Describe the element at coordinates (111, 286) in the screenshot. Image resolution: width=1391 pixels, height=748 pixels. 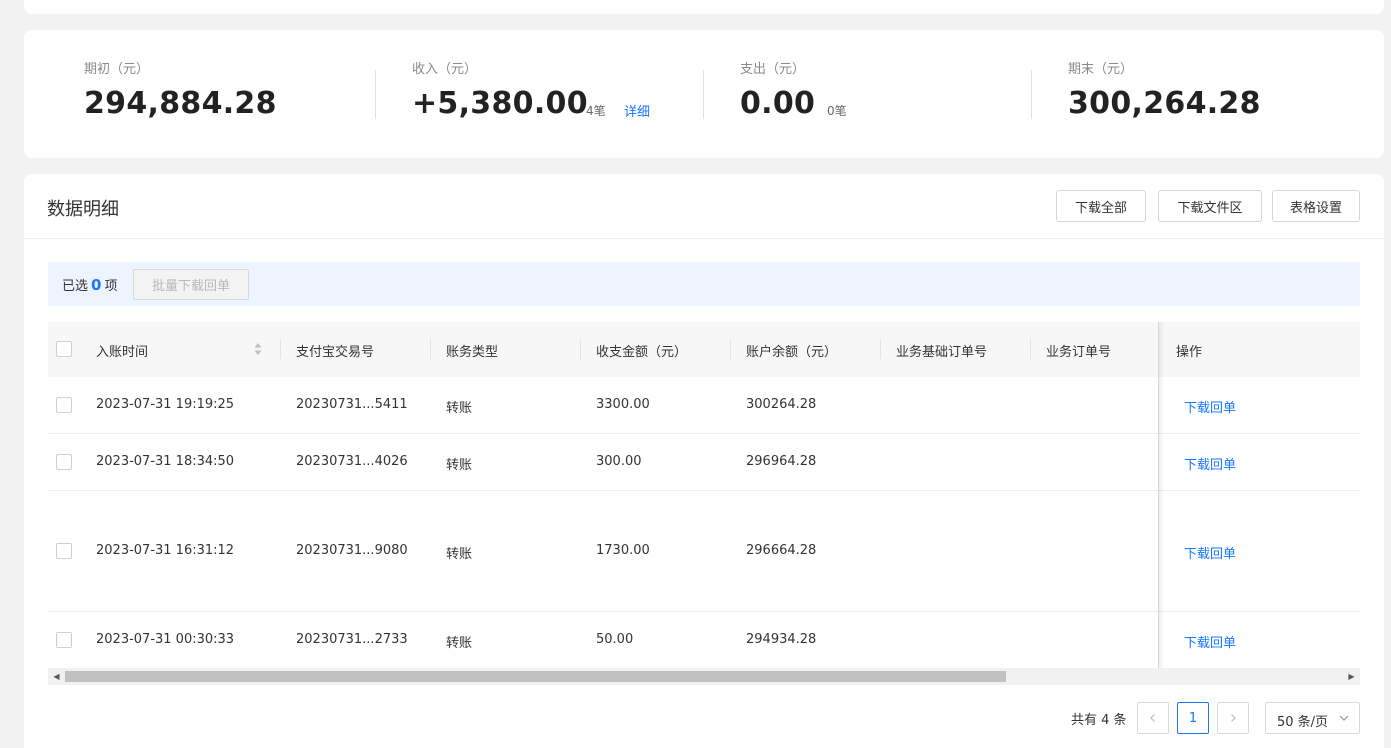
I see `selection-suffix: 项` at that location.